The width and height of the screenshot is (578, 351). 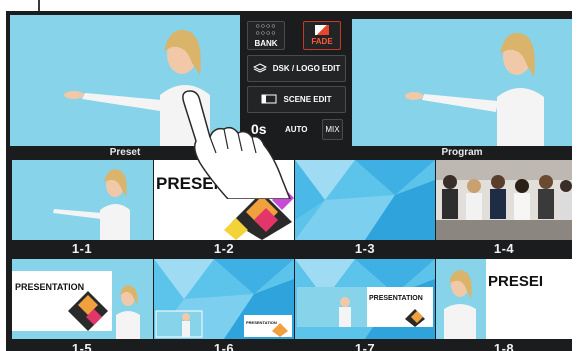 I want to click on preset-label: Preset, so click(x=125, y=152).